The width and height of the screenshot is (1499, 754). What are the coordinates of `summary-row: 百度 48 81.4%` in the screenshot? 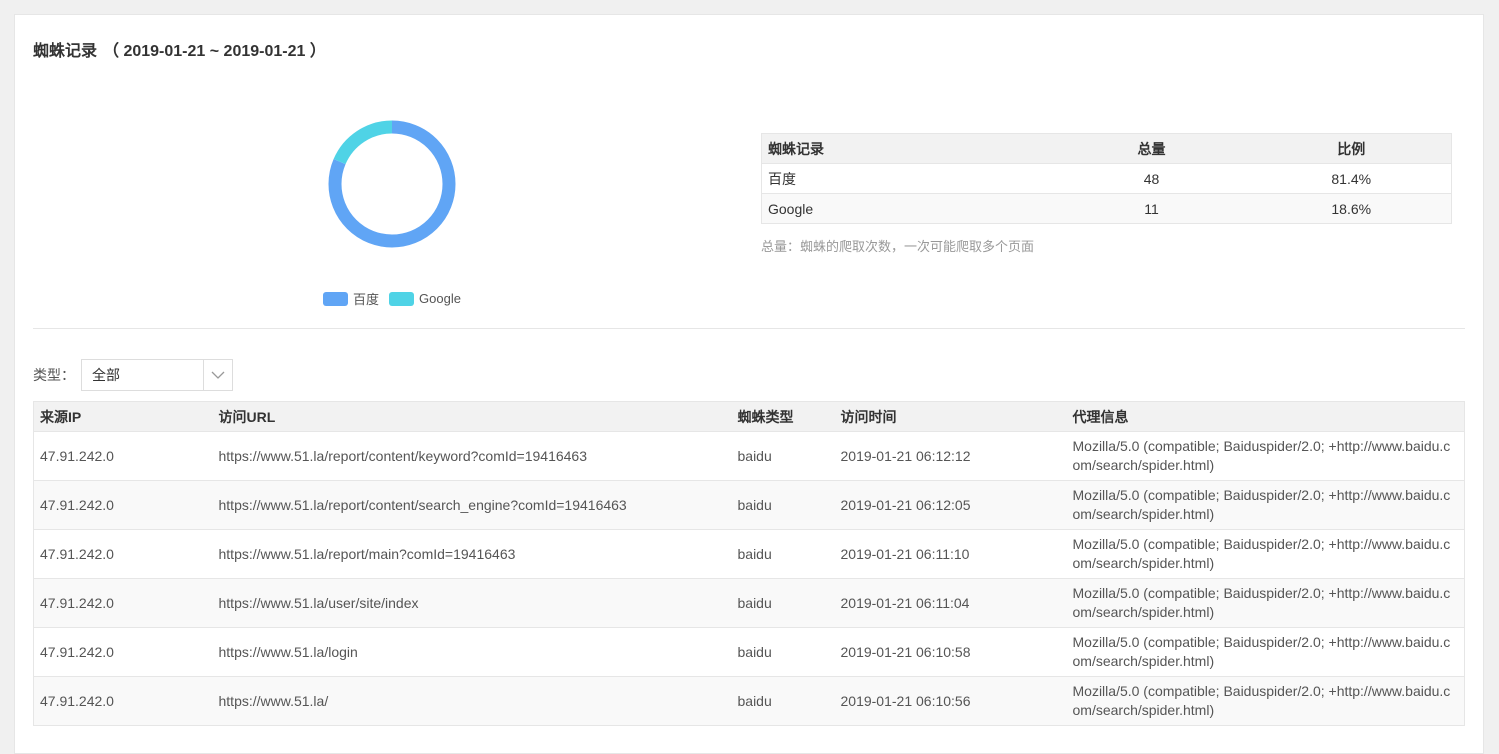 It's located at (1106, 178).